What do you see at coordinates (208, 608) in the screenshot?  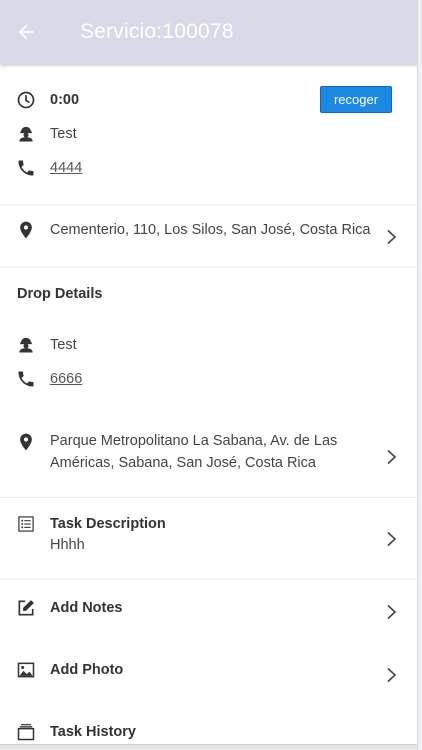 I see `add-notes-row: Add Notes` at bounding box center [208, 608].